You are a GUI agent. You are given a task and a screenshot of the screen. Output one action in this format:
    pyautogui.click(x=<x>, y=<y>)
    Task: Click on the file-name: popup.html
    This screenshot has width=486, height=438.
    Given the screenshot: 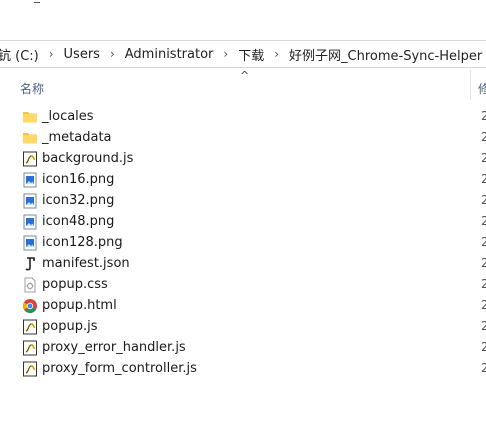 What is the action you would take?
    pyautogui.click(x=79, y=305)
    